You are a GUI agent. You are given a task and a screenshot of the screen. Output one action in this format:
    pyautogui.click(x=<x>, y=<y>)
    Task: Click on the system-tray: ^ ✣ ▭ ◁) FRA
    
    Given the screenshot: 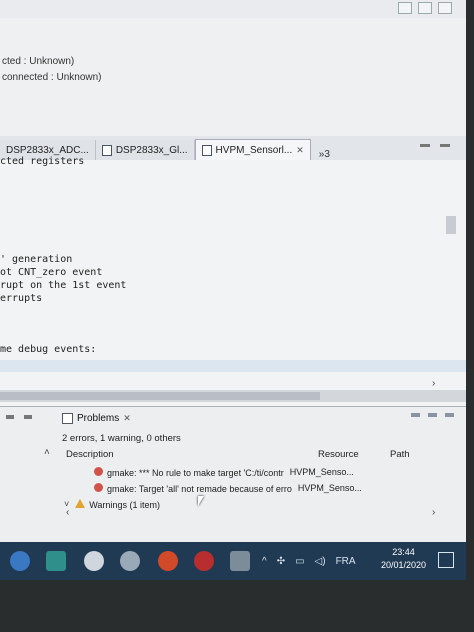 What is the action you would take?
    pyautogui.click(x=309, y=561)
    